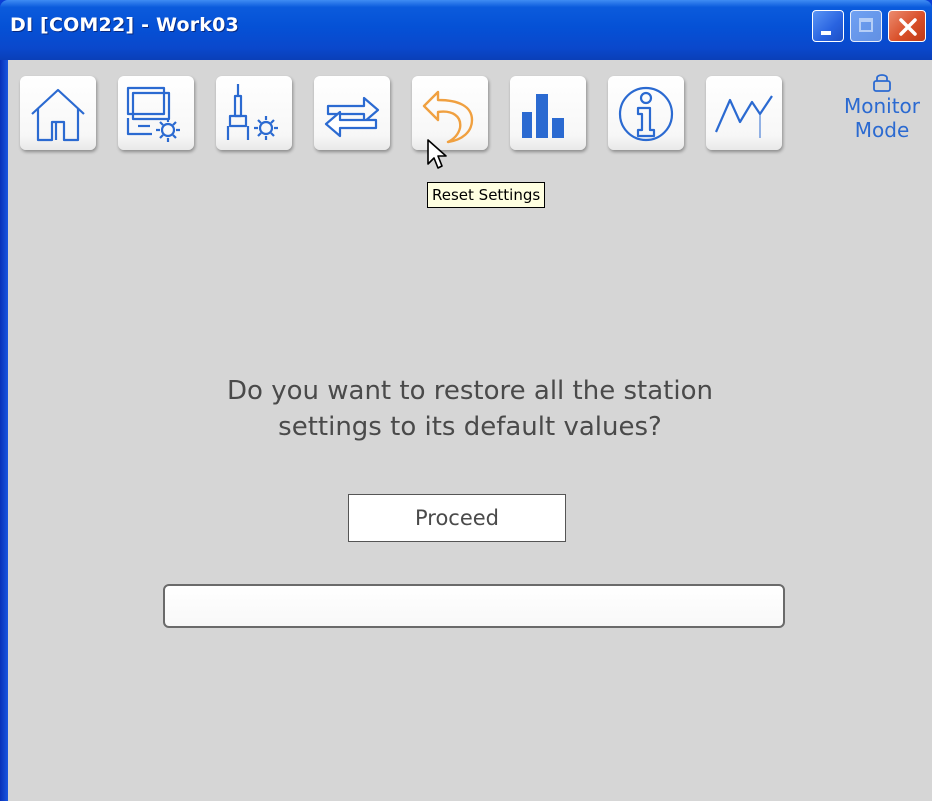 This screenshot has width=932, height=801. Describe the element at coordinates (743, 116) in the screenshot. I see `line-graph-icon` at that location.